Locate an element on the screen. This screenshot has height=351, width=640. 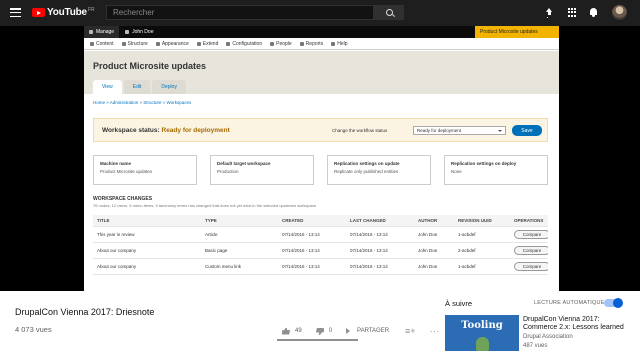
toolbar-structure: Structure is located at coordinates (134, 44).